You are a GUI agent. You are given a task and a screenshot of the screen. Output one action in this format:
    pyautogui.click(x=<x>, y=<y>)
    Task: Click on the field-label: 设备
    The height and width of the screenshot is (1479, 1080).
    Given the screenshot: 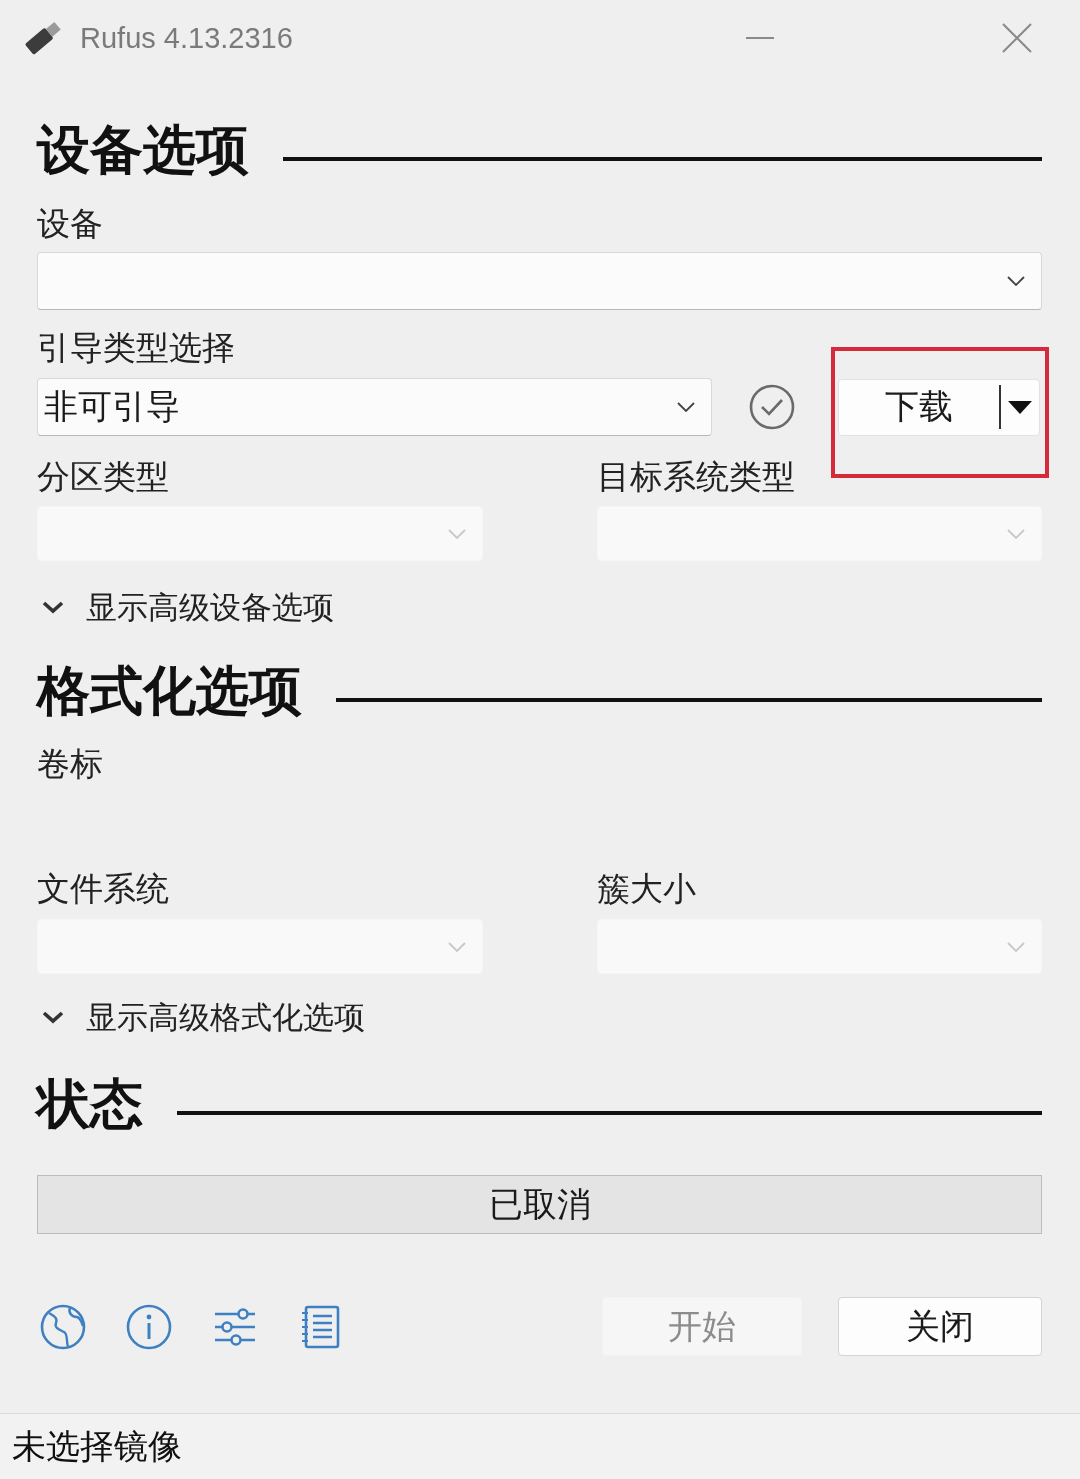 What is the action you would take?
    pyautogui.click(x=70, y=224)
    